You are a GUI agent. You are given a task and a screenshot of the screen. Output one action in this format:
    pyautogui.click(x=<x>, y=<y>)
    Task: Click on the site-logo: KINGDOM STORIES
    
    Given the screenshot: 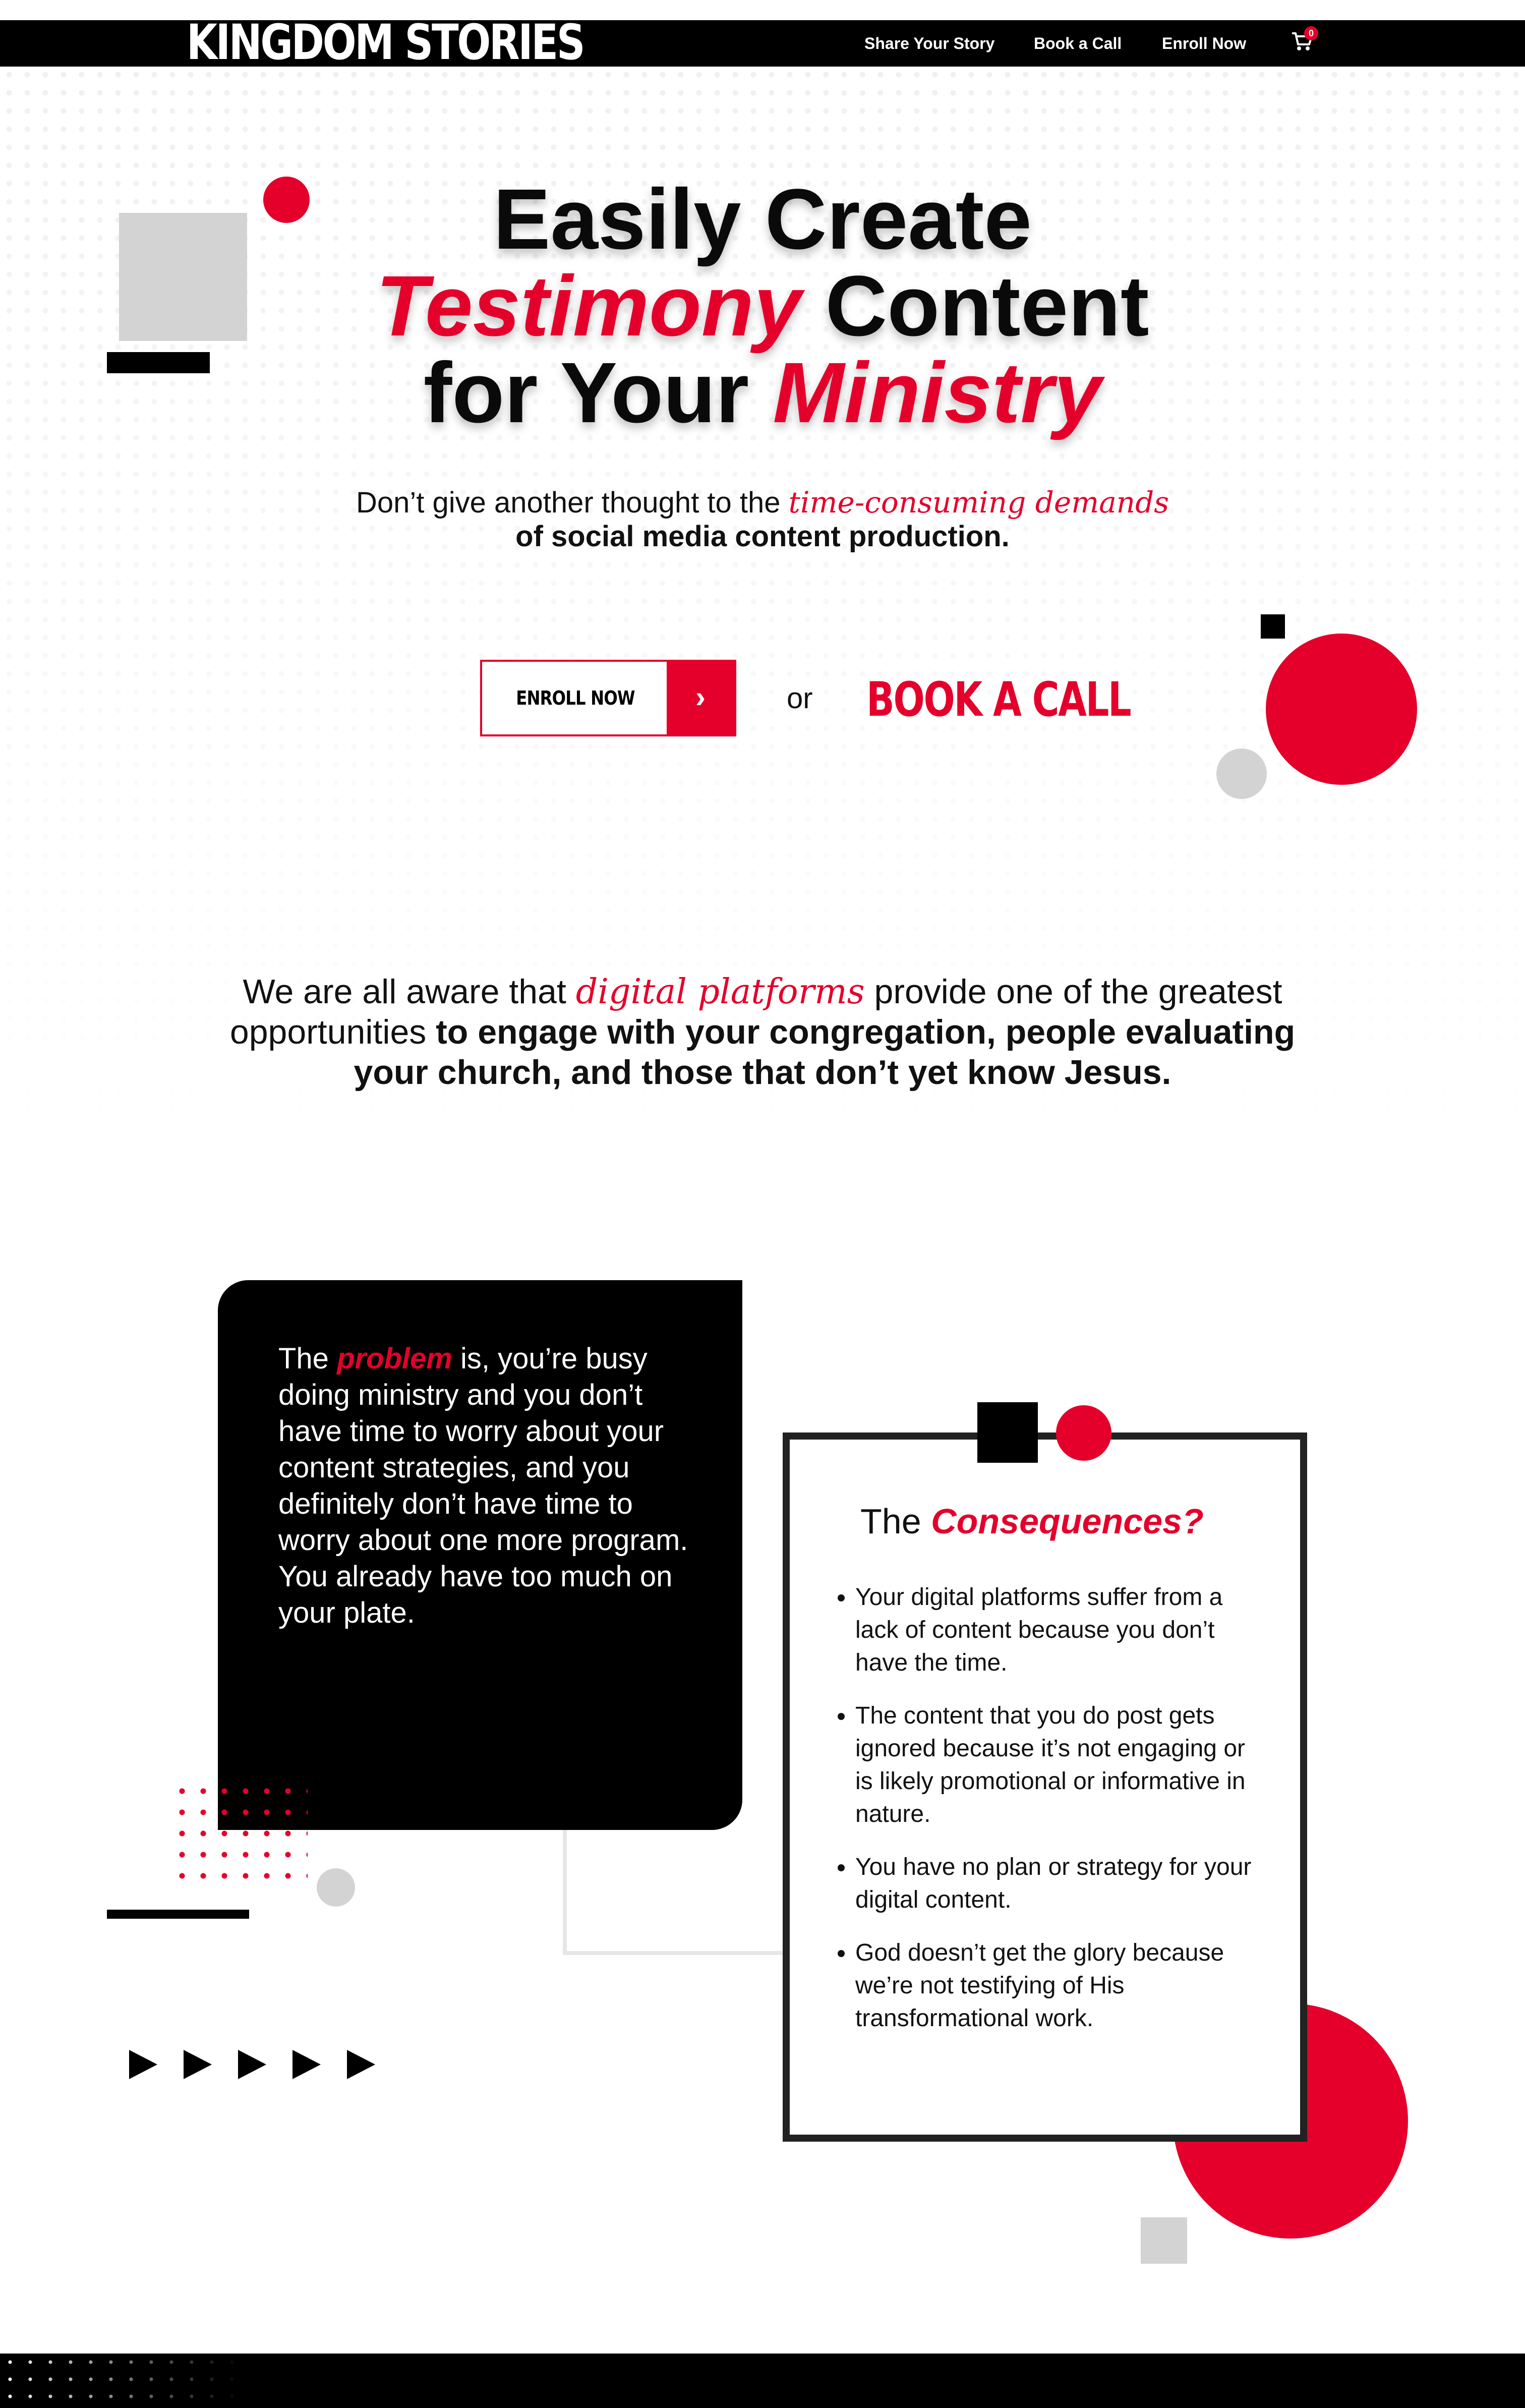 What is the action you would take?
    pyautogui.click(x=386, y=42)
    